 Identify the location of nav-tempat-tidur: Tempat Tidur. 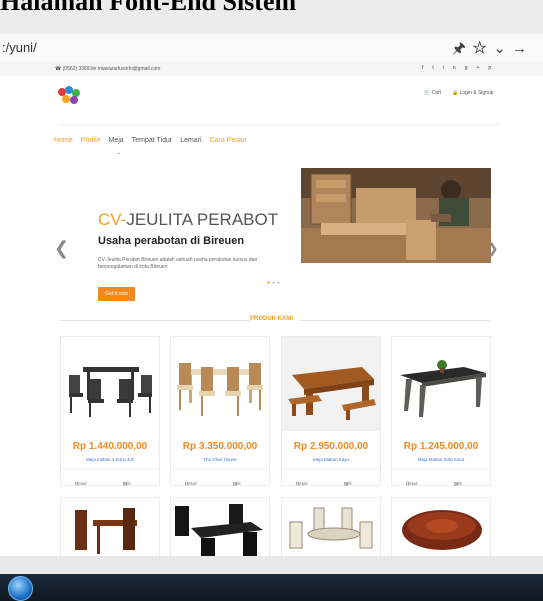
(152, 140).